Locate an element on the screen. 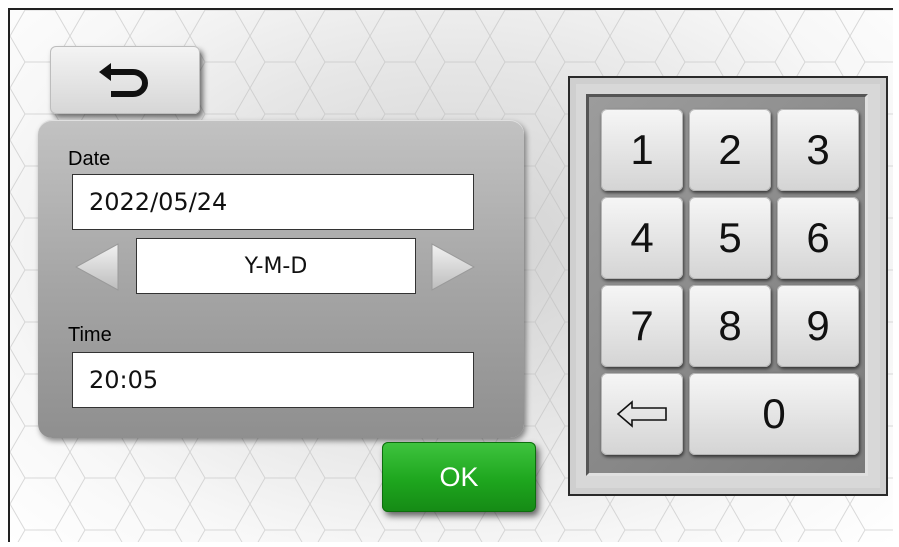  key-2: 2 is located at coordinates (730, 150).